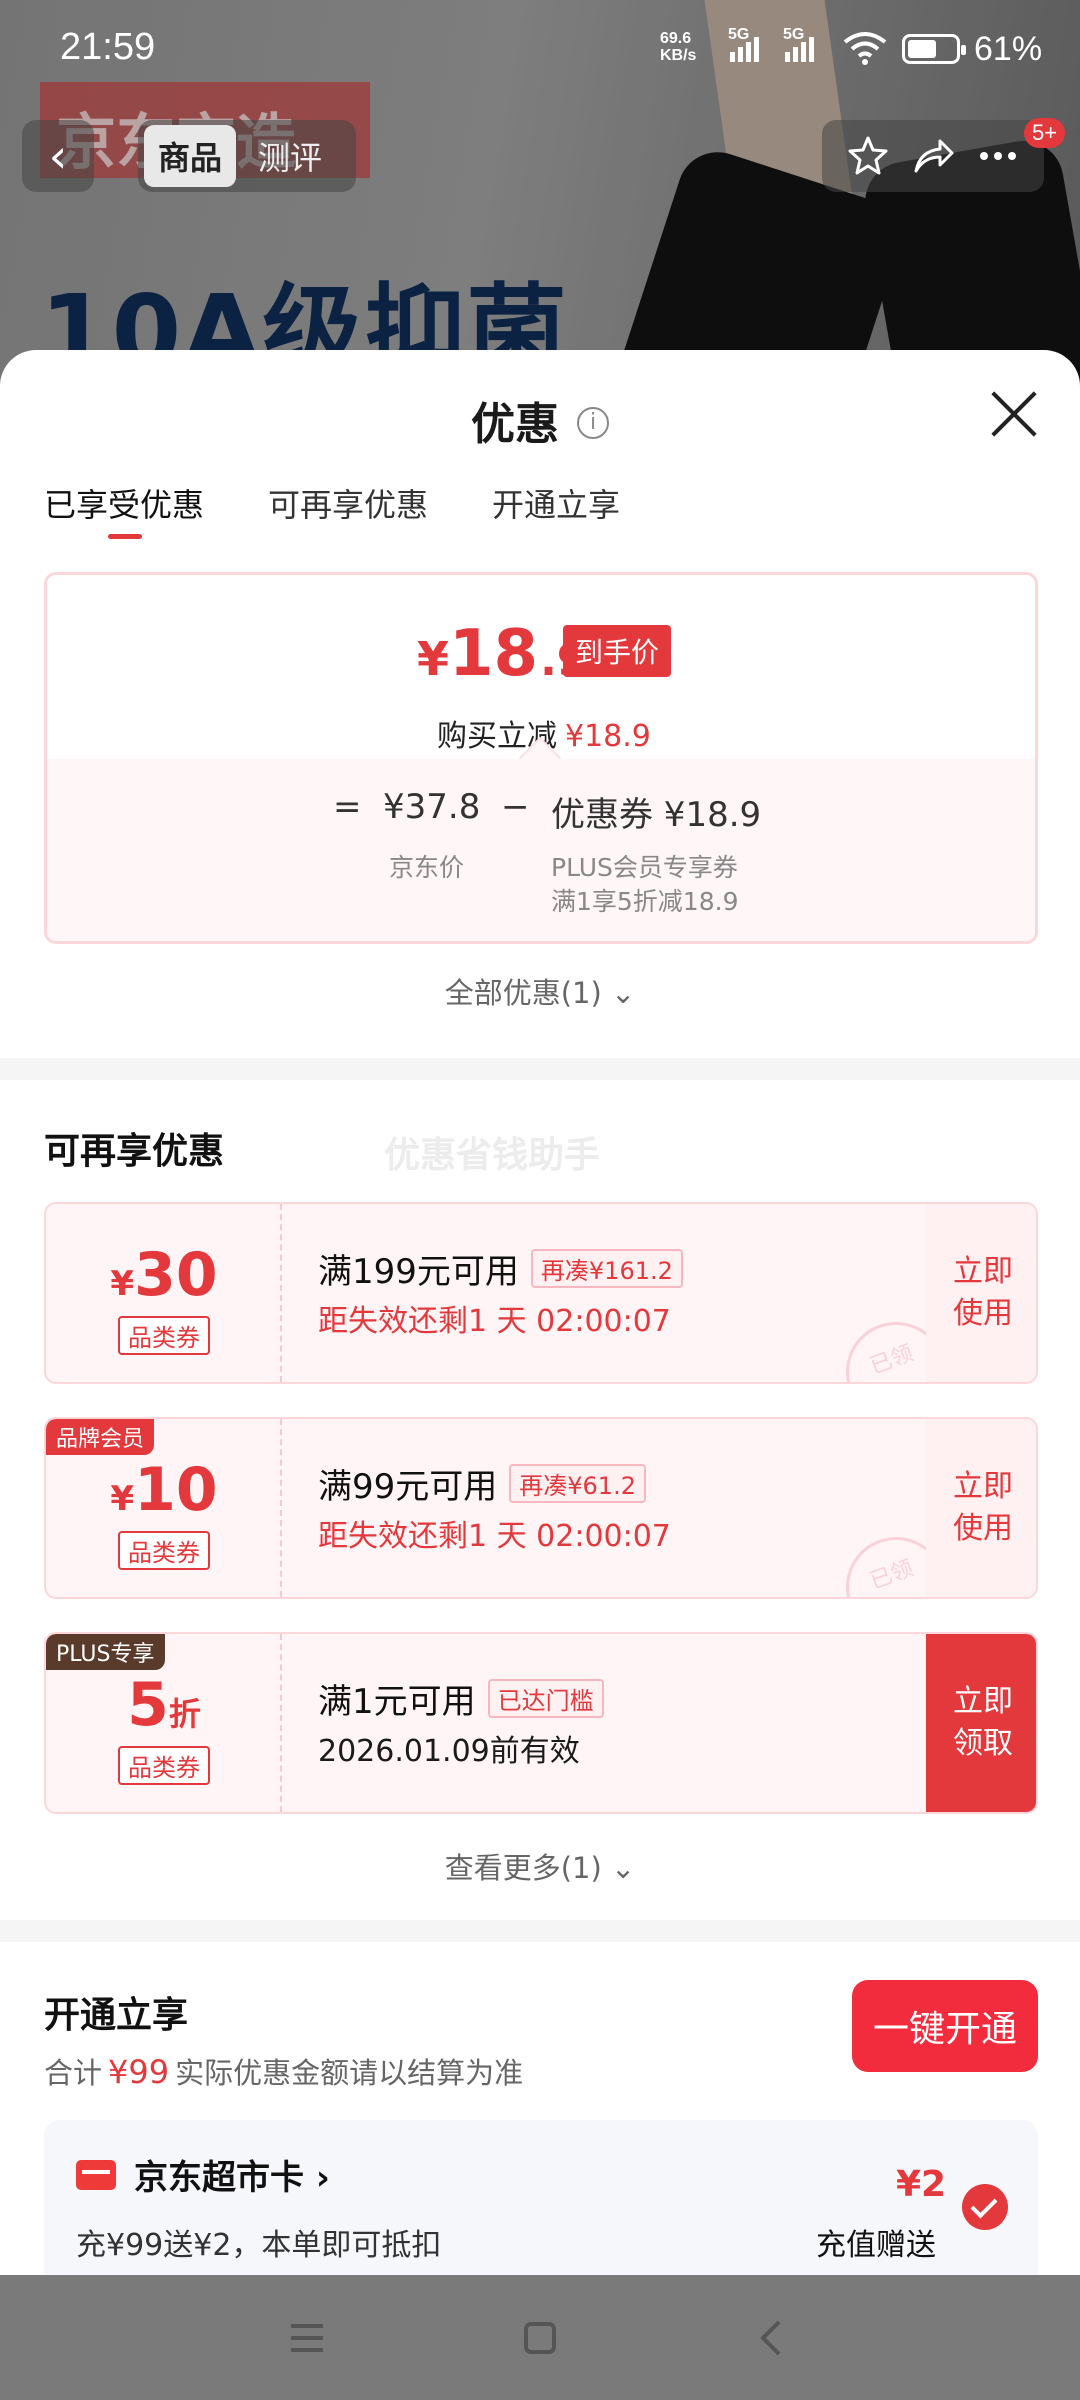 The width and height of the screenshot is (1080, 2400). Describe the element at coordinates (1014, 414) in the screenshot. I see `close-icon` at that location.